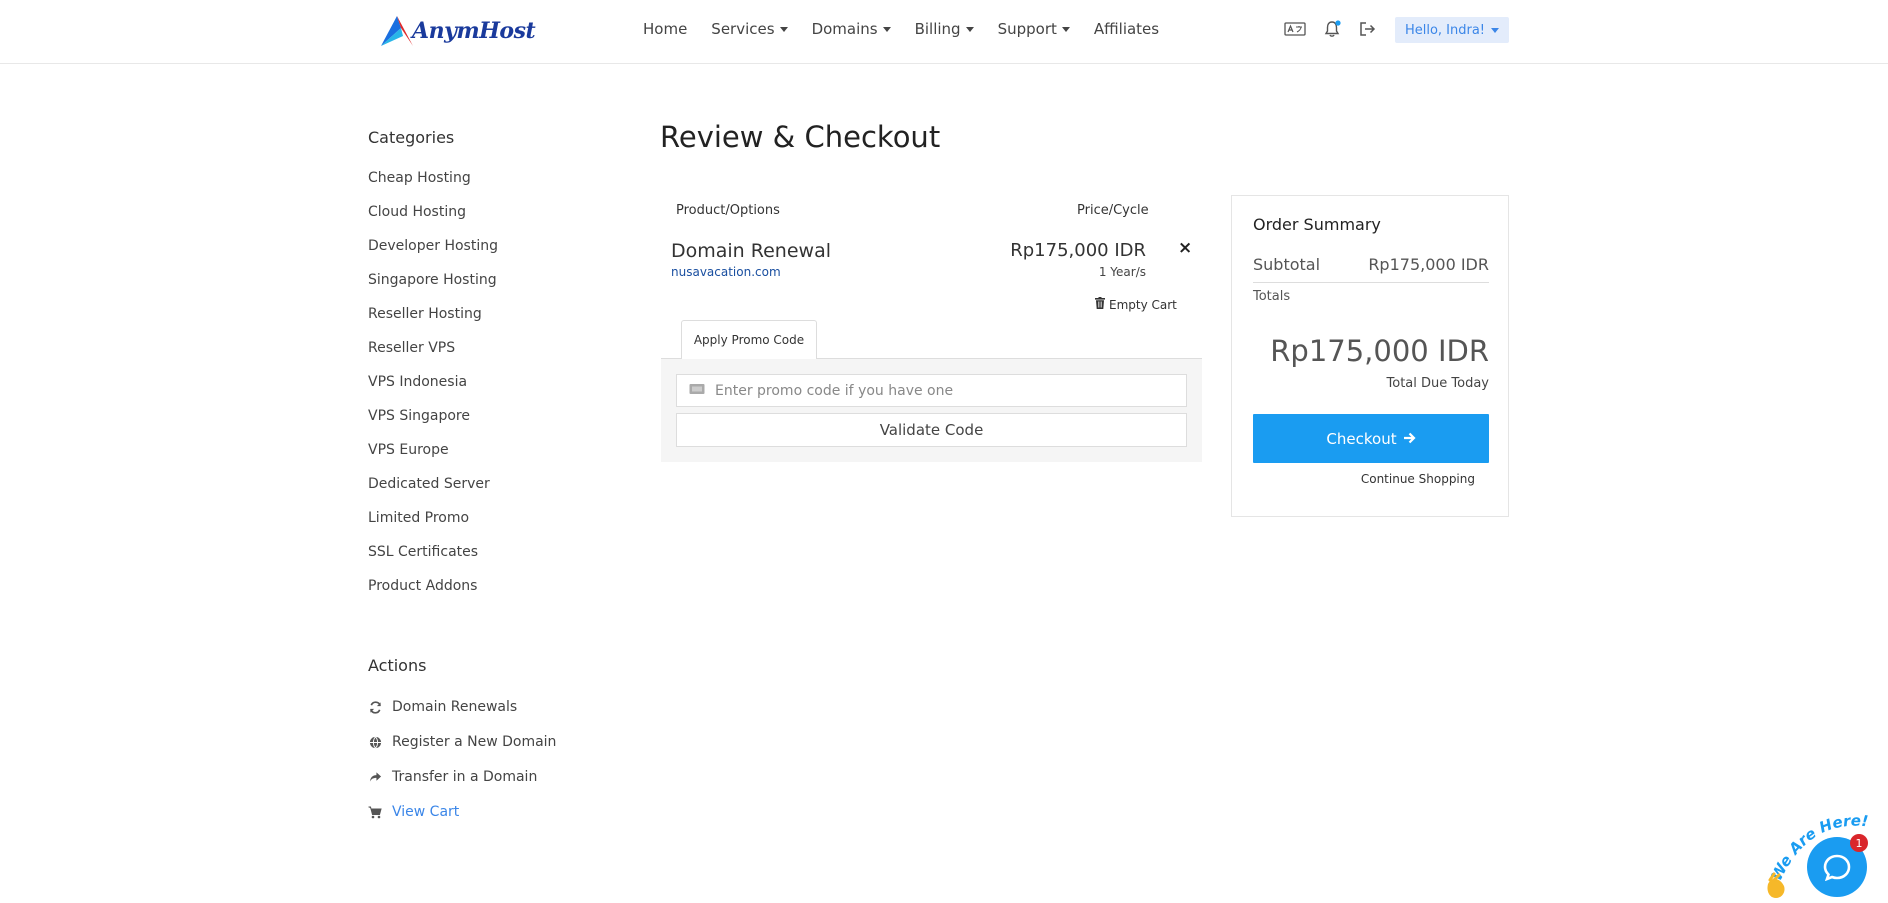 This screenshot has width=1888, height=903. Describe the element at coordinates (1287, 264) in the screenshot. I see `subtotal-label: Subtotal` at that location.